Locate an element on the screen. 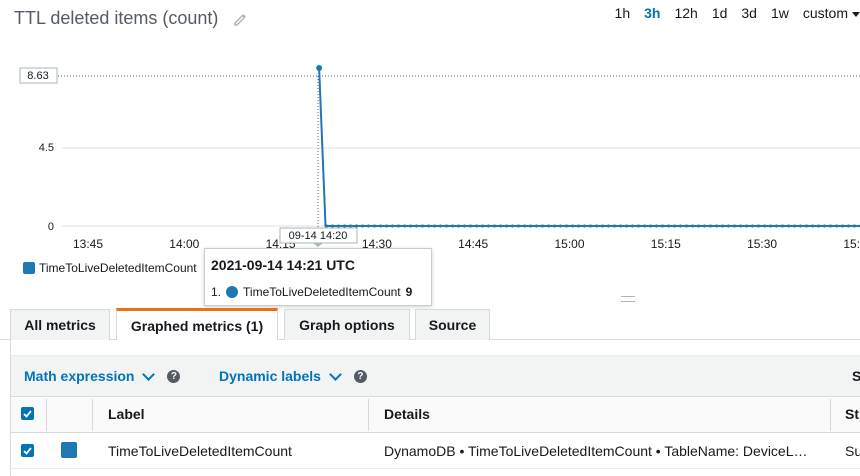 The width and height of the screenshot is (860, 476). y-cursor-value: 8.63 is located at coordinates (37, 76).